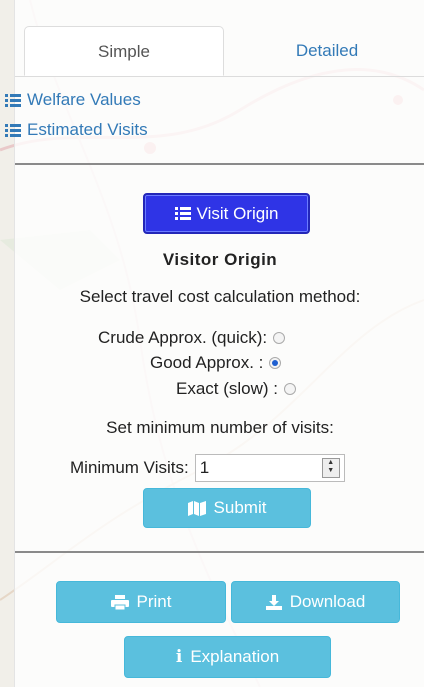 Image resolution: width=424 pixels, height=687 pixels. I want to click on method-option-good: Good Approx. :, so click(216, 363).